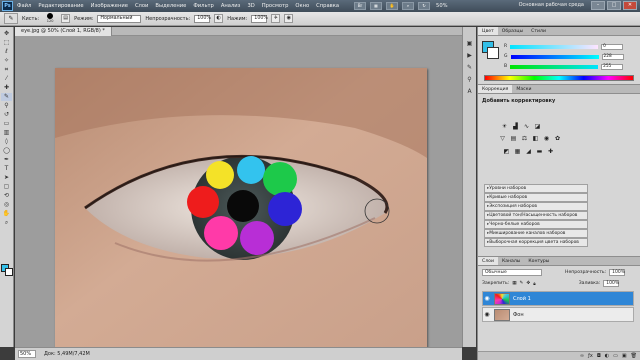  Describe the element at coordinates (275, 6) in the screenshot. I see `menu-view: Просмотр` at that location.